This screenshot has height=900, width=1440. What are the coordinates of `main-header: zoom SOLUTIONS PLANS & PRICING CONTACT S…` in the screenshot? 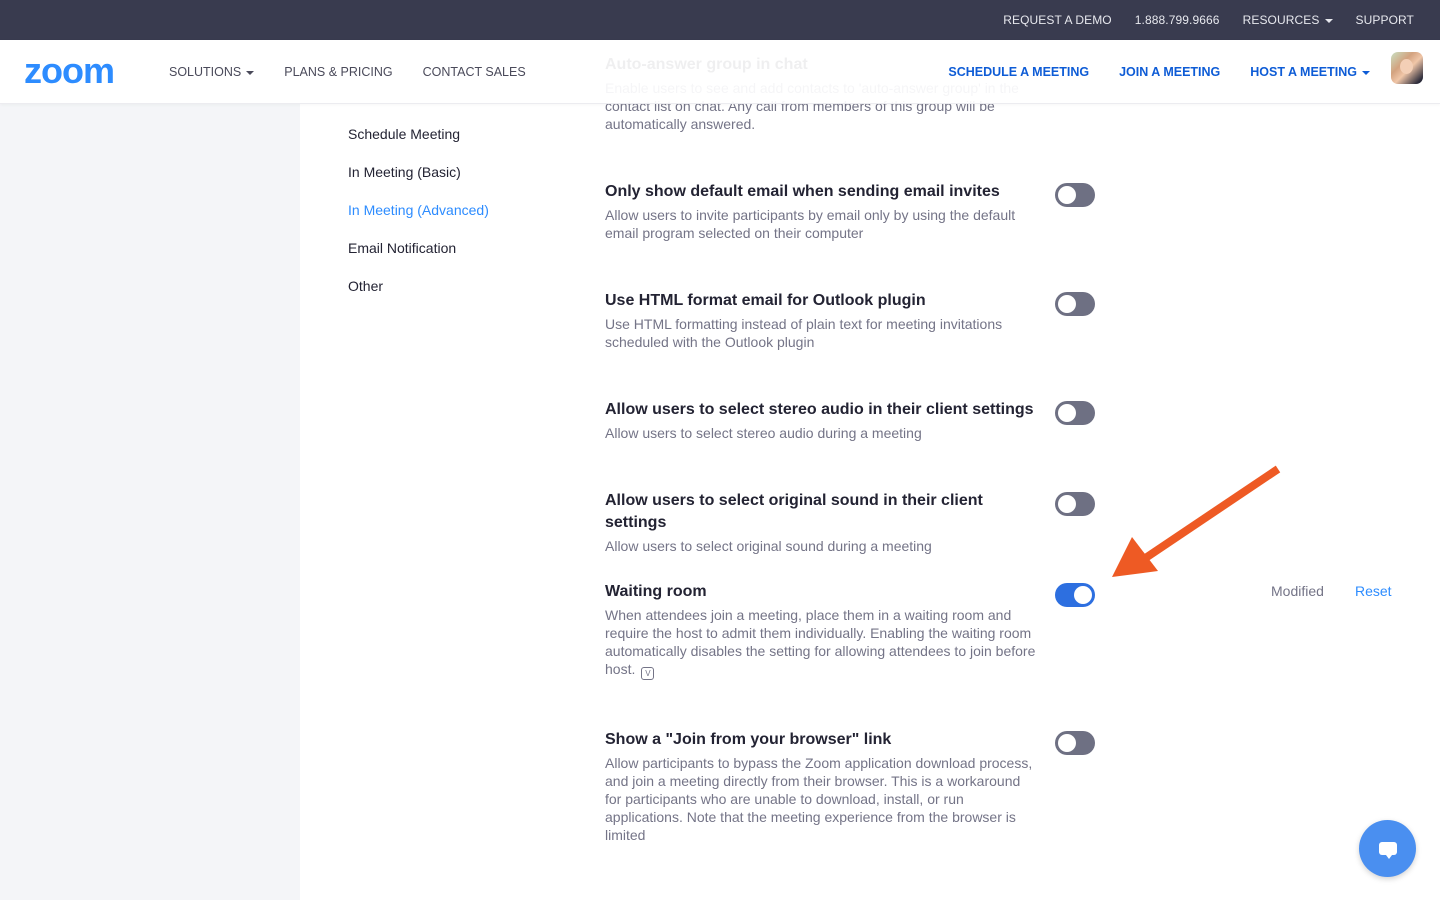 It's located at (720, 72).